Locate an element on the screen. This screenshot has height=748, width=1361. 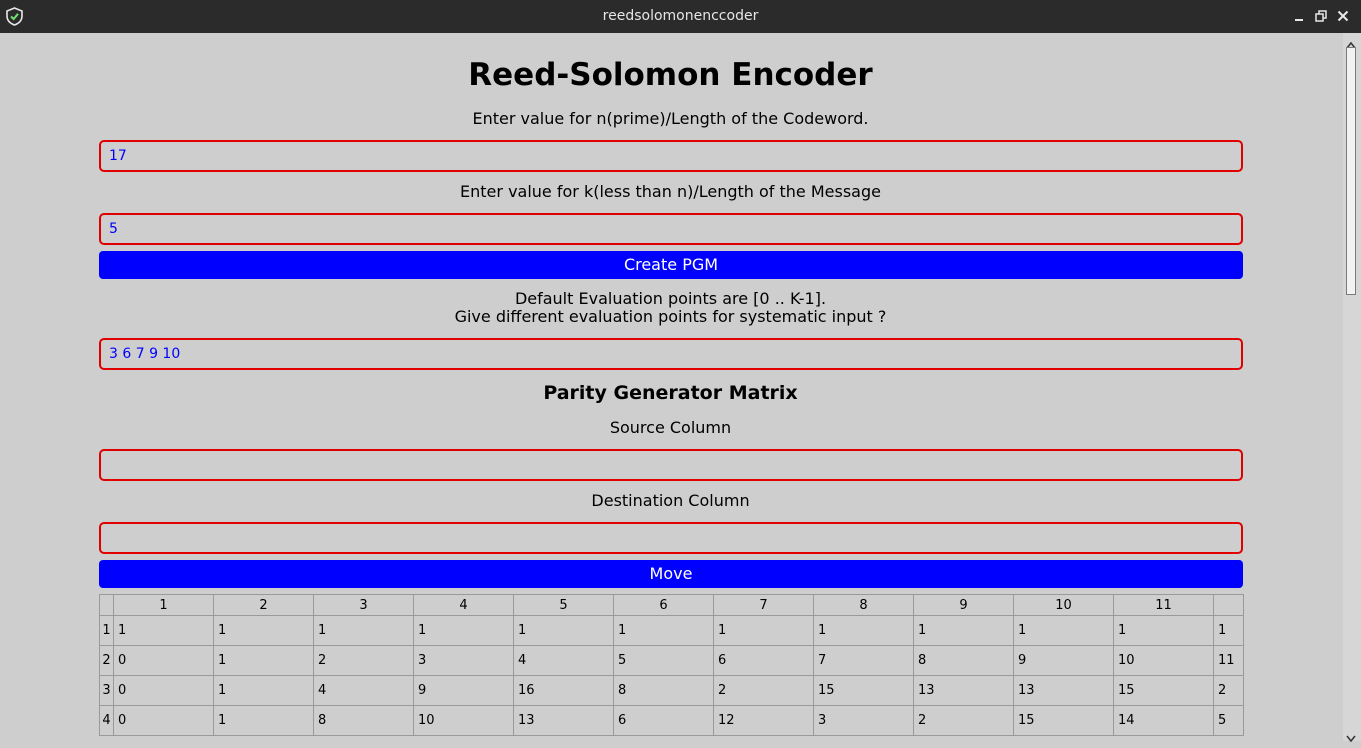
source-column-input is located at coordinates (671, 465).